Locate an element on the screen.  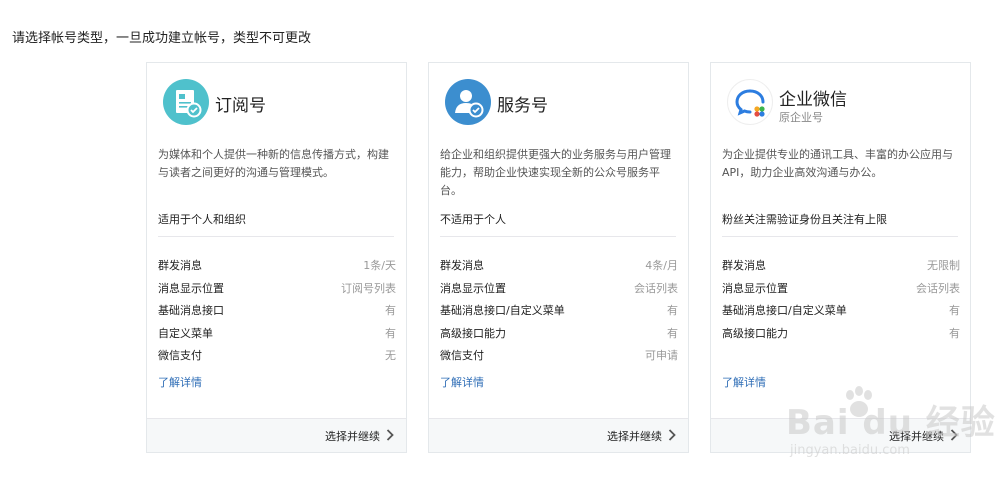
subscription-document-icon is located at coordinates (186, 102).